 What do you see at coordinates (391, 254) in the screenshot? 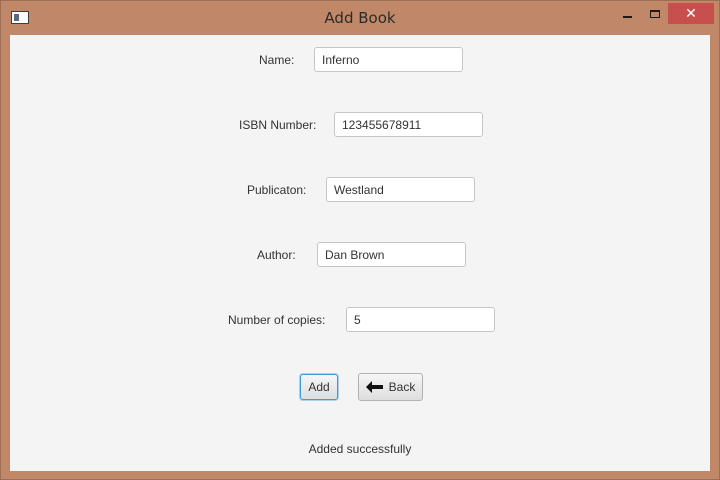
I see `author-input` at bounding box center [391, 254].